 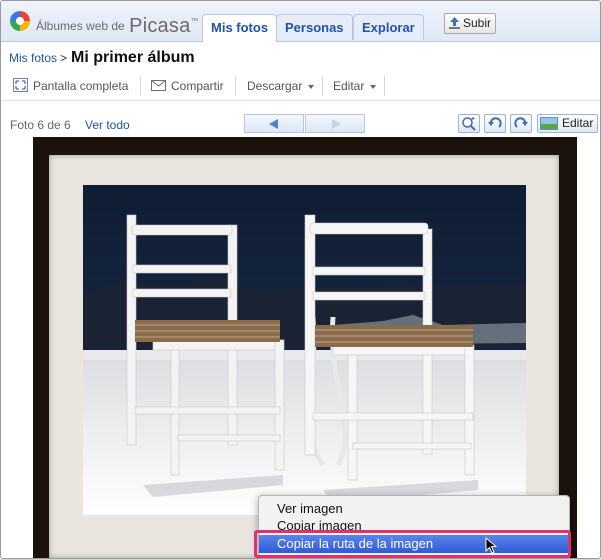 I want to click on fullscreen-icon, so click(x=20, y=85).